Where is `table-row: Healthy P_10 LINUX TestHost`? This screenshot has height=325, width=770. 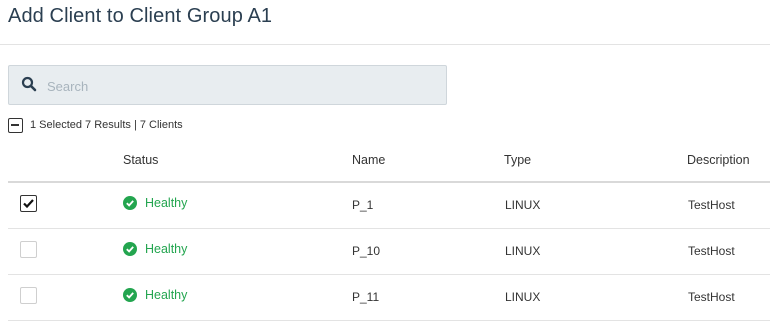 table-row: Healthy P_10 LINUX TestHost is located at coordinates (389, 252).